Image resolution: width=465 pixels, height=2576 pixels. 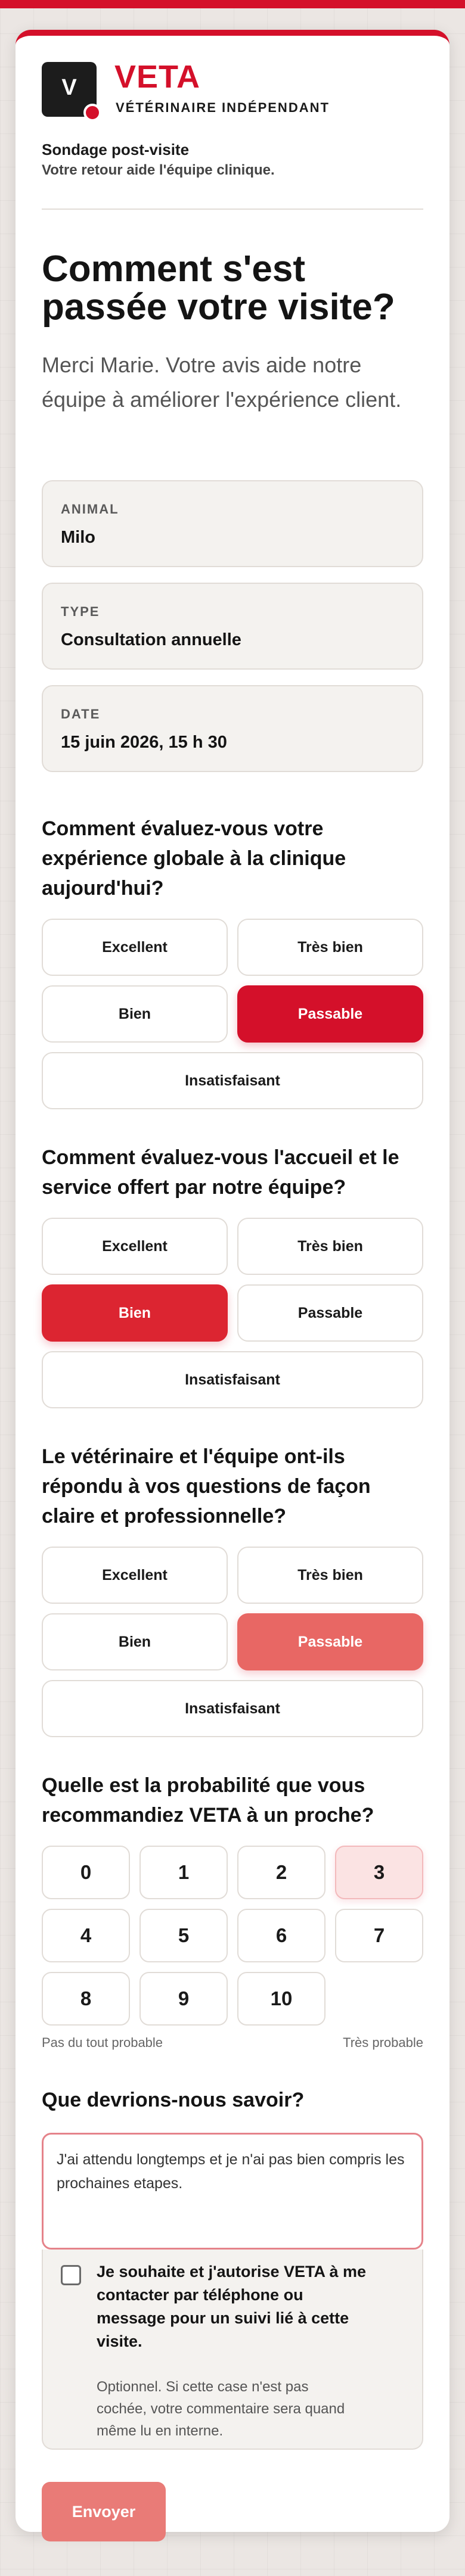 I want to click on scale-low-label: Pas du tout probable, so click(x=102, y=2042).